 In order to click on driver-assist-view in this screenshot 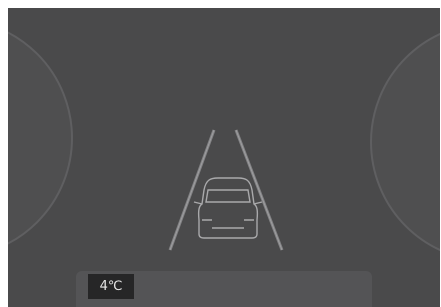, I will do `click(226, 190)`.